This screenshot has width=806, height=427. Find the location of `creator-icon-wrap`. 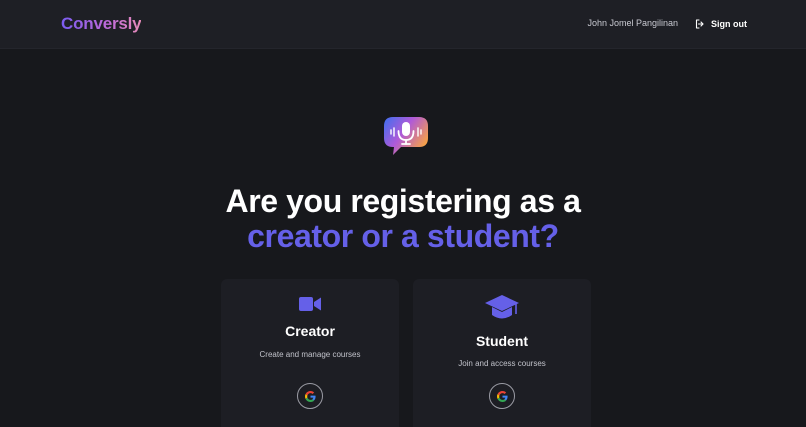

creator-icon-wrap is located at coordinates (310, 304).